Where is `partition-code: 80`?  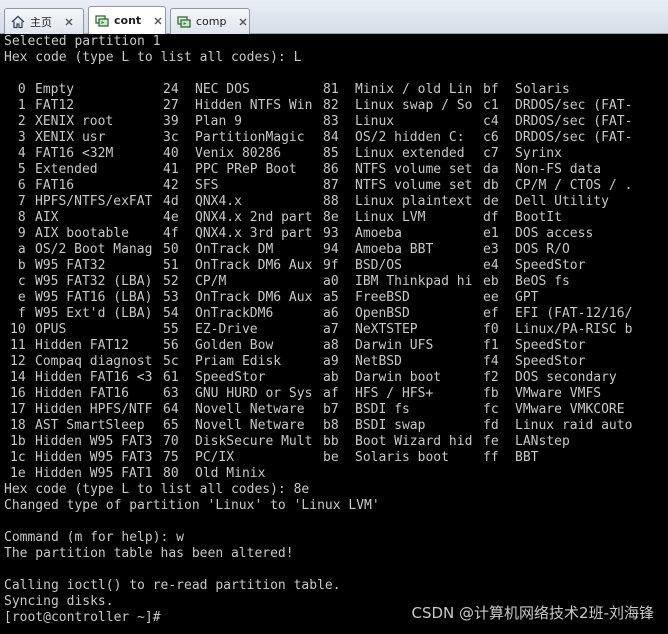
partition-code: 80 is located at coordinates (171, 473).